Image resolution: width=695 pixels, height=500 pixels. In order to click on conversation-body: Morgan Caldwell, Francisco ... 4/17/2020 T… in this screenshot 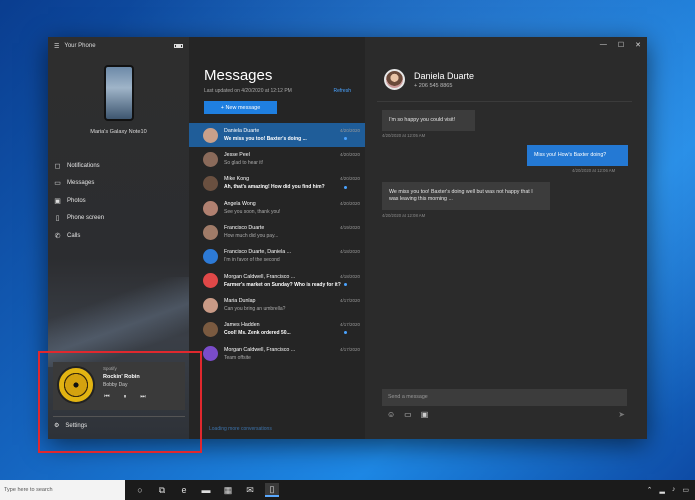, I will do `click(292, 354)`.